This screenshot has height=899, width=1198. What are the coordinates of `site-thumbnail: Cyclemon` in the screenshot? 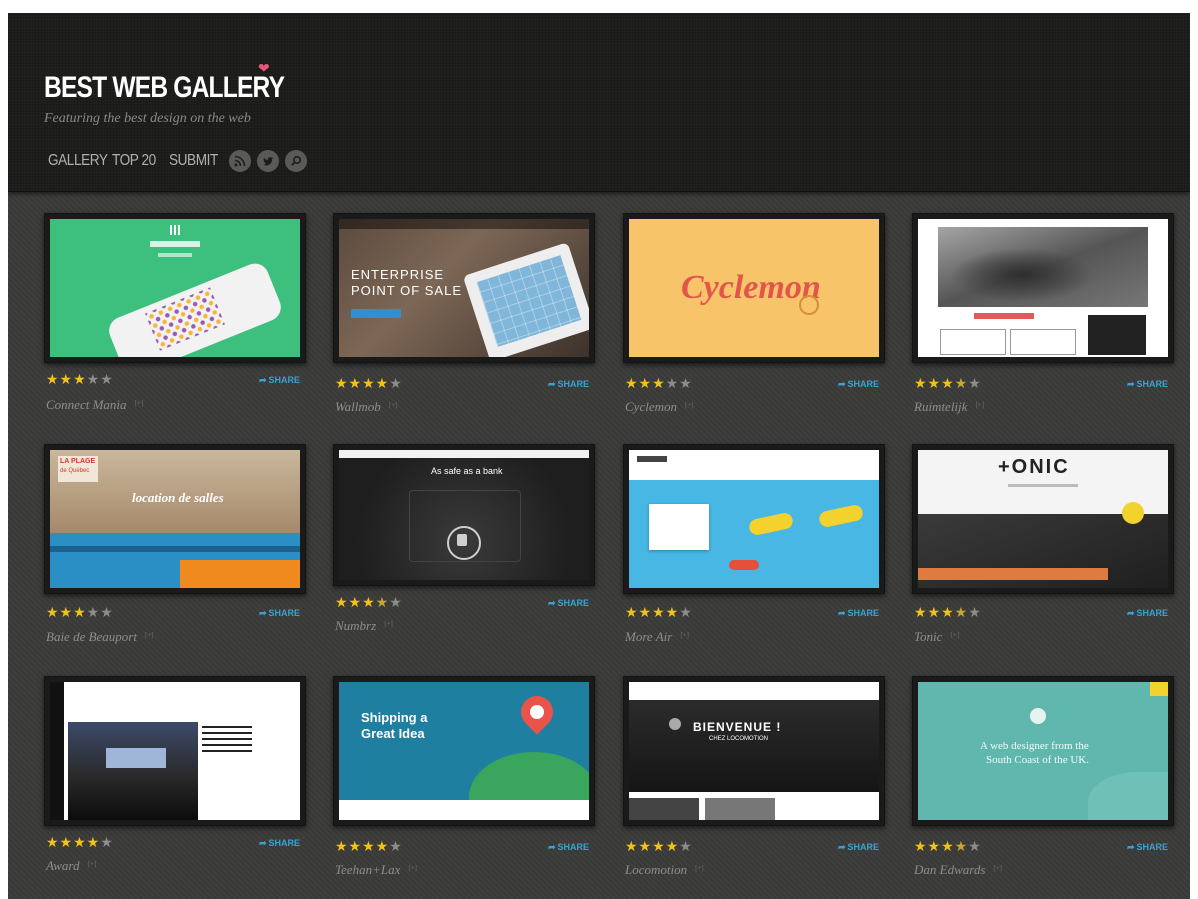 It's located at (754, 288).